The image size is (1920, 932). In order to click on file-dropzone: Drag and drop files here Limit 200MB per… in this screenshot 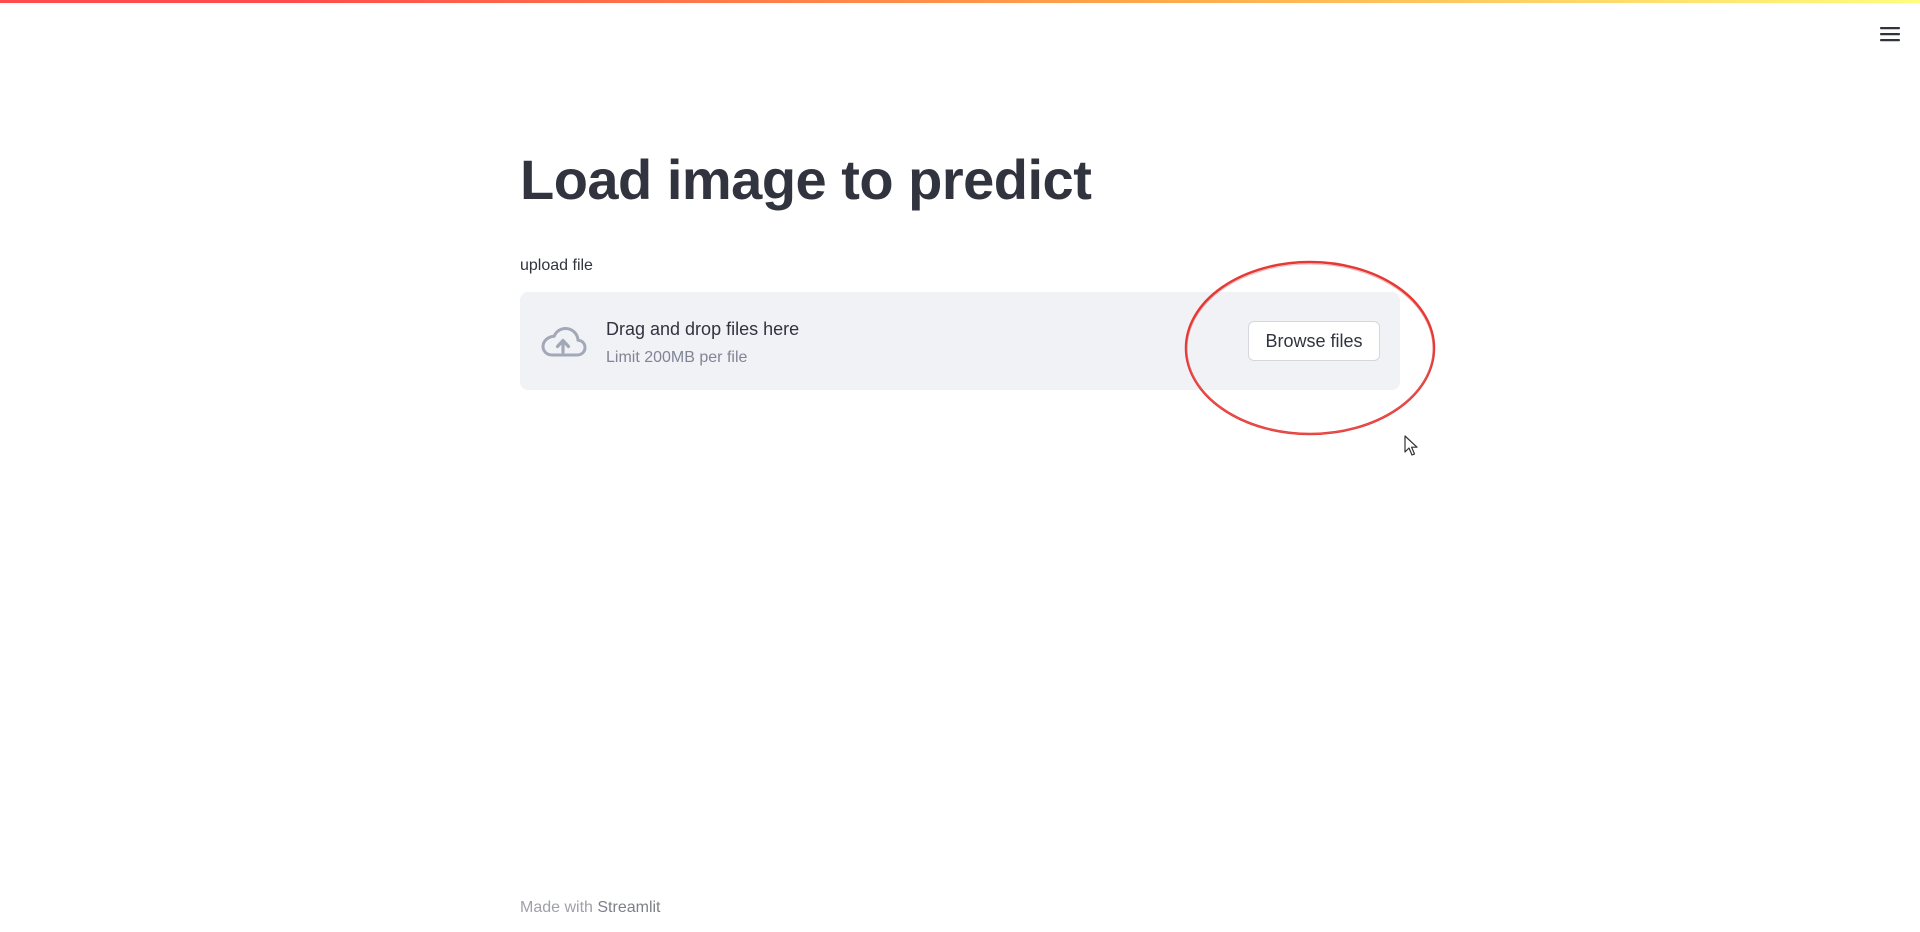, I will do `click(960, 341)`.